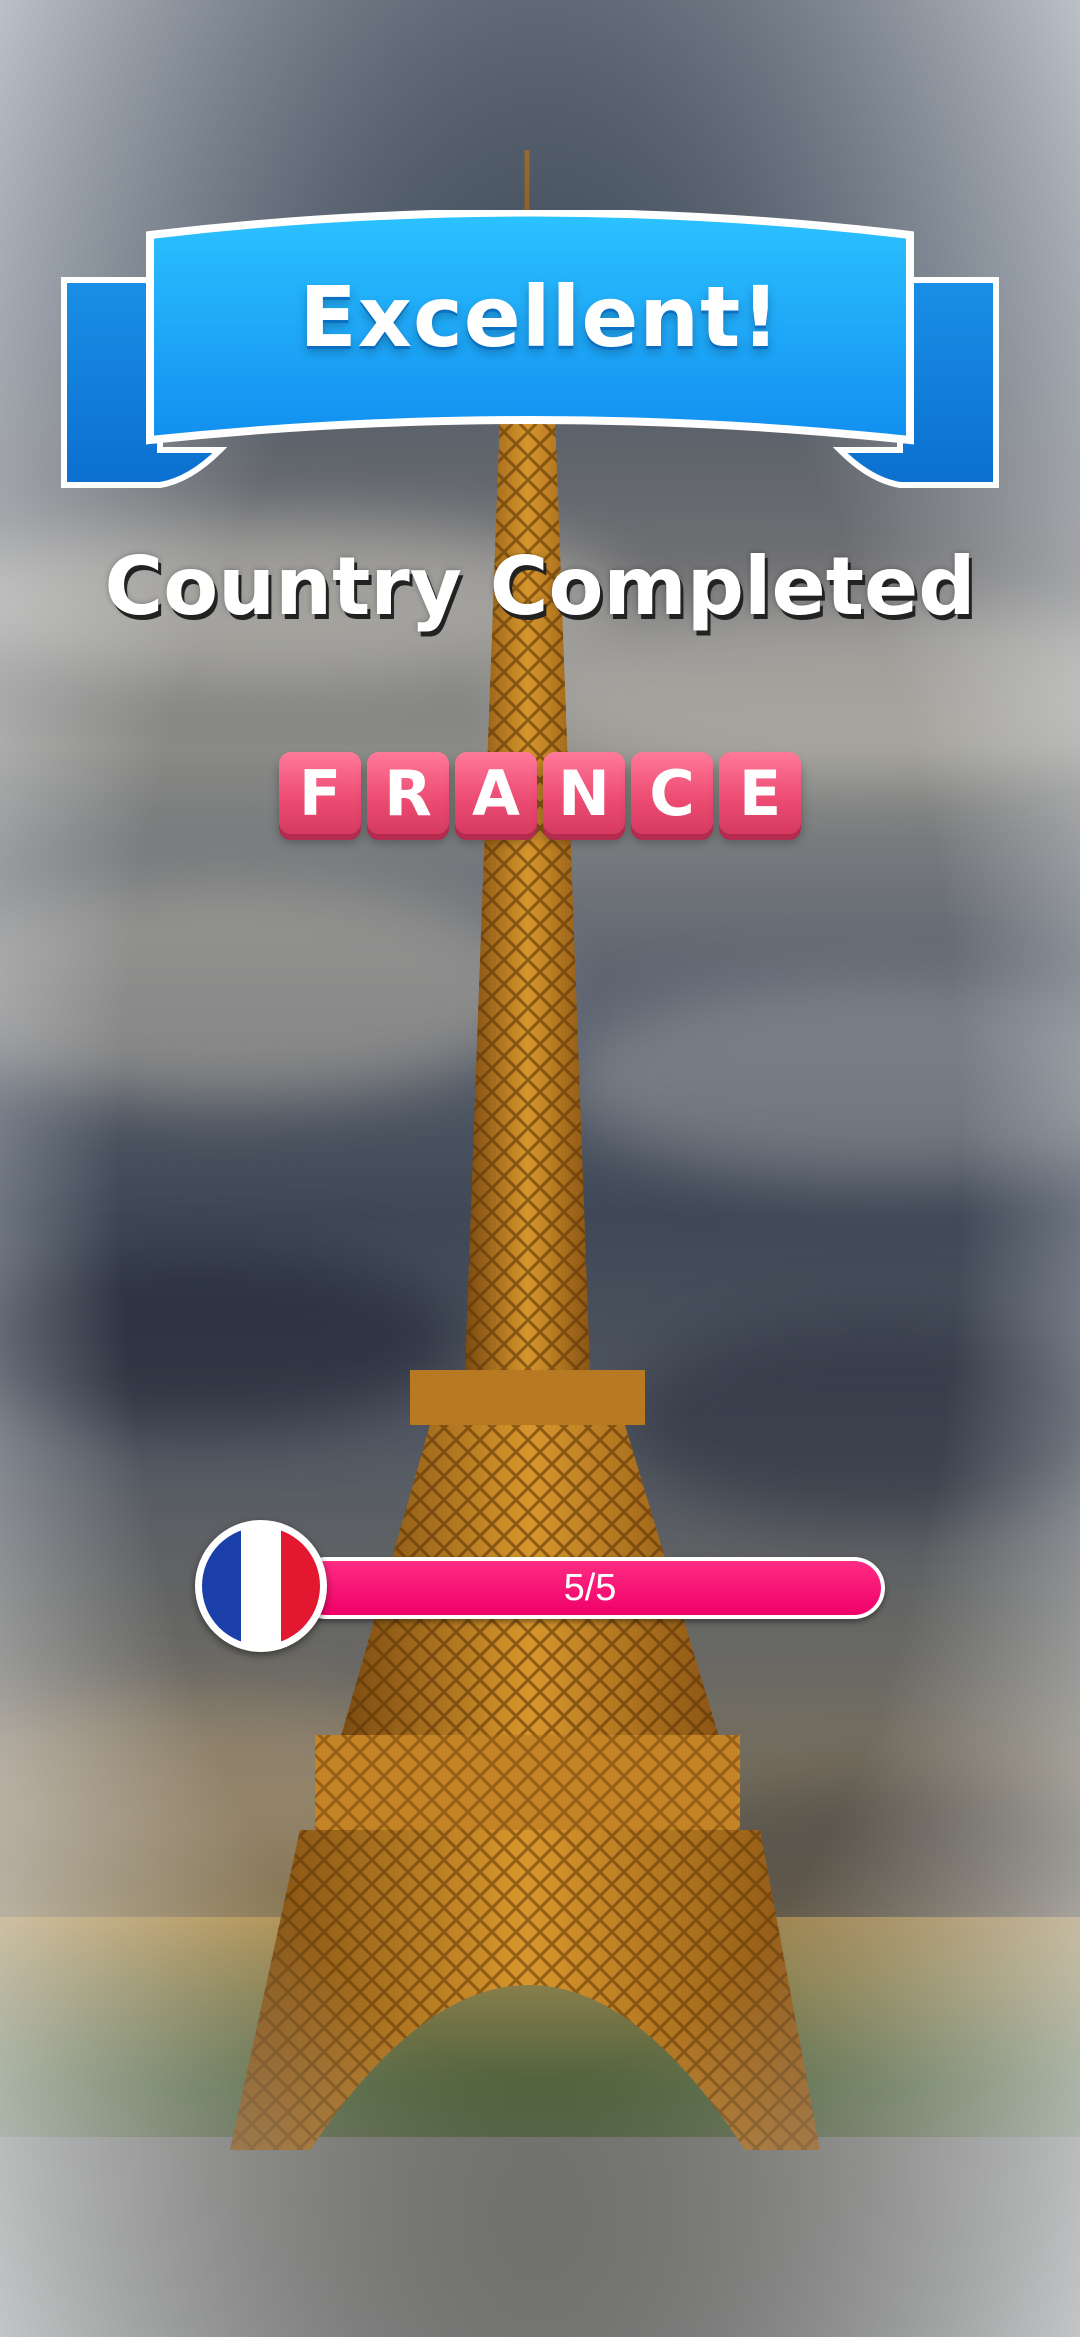 The width and height of the screenshot is (1080, 2337). I want to click on france-flag-icon, so click(261, 1586).